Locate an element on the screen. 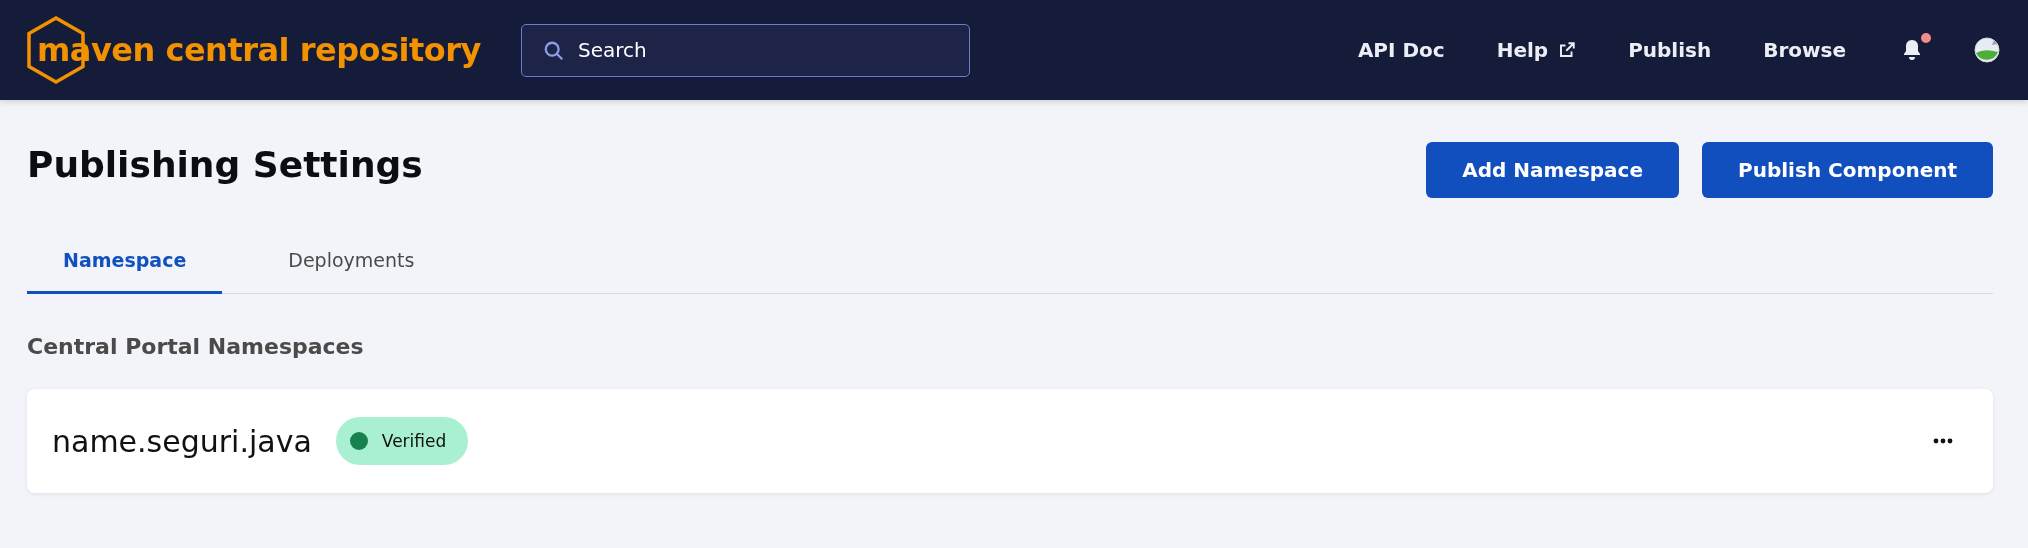 This screenshot has width=2028, height=548. section-title: Central Portal Namespaces is located at coordinates (196, 346).